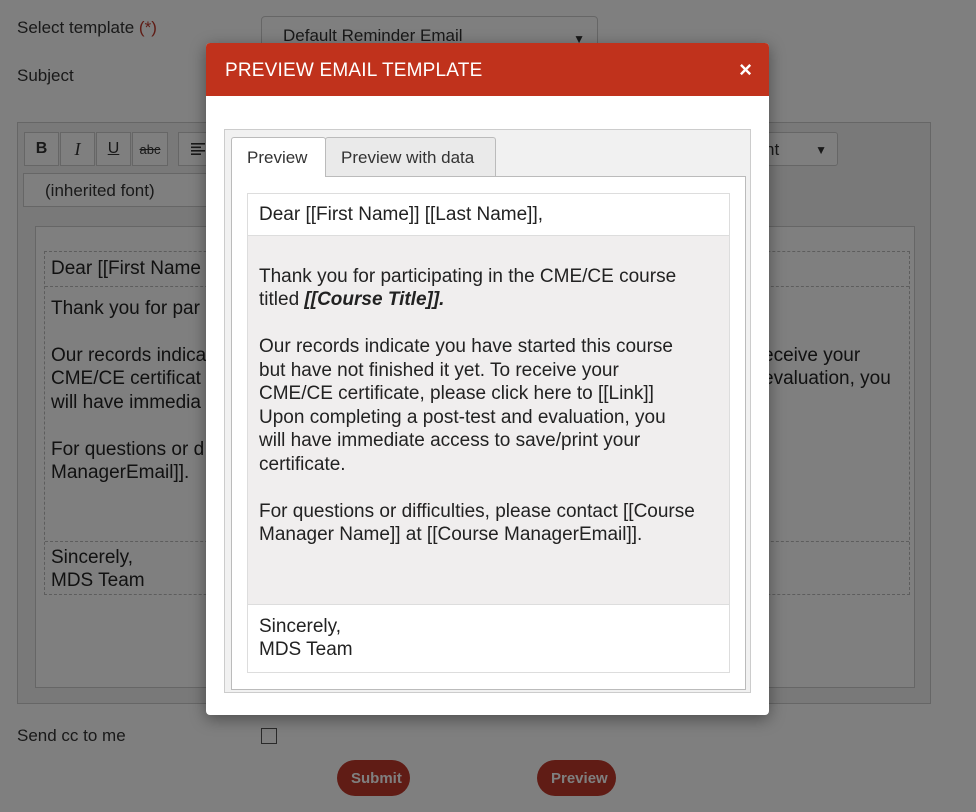 The width and height of the screenshot is (976, 812). What do you see at coordinates (487, 69) in the screenshot?
I see `modal-header: PREVIEW EMAIL TEMPLATE ×` at bounding box center [487, 69].